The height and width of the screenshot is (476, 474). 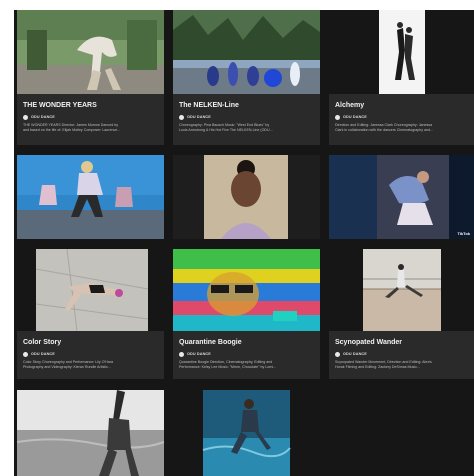 What do you see at coordinates (210, 342) in the screenshot?
I see `video-title: Quarantine Boogie` at bounding box center [210, 342].